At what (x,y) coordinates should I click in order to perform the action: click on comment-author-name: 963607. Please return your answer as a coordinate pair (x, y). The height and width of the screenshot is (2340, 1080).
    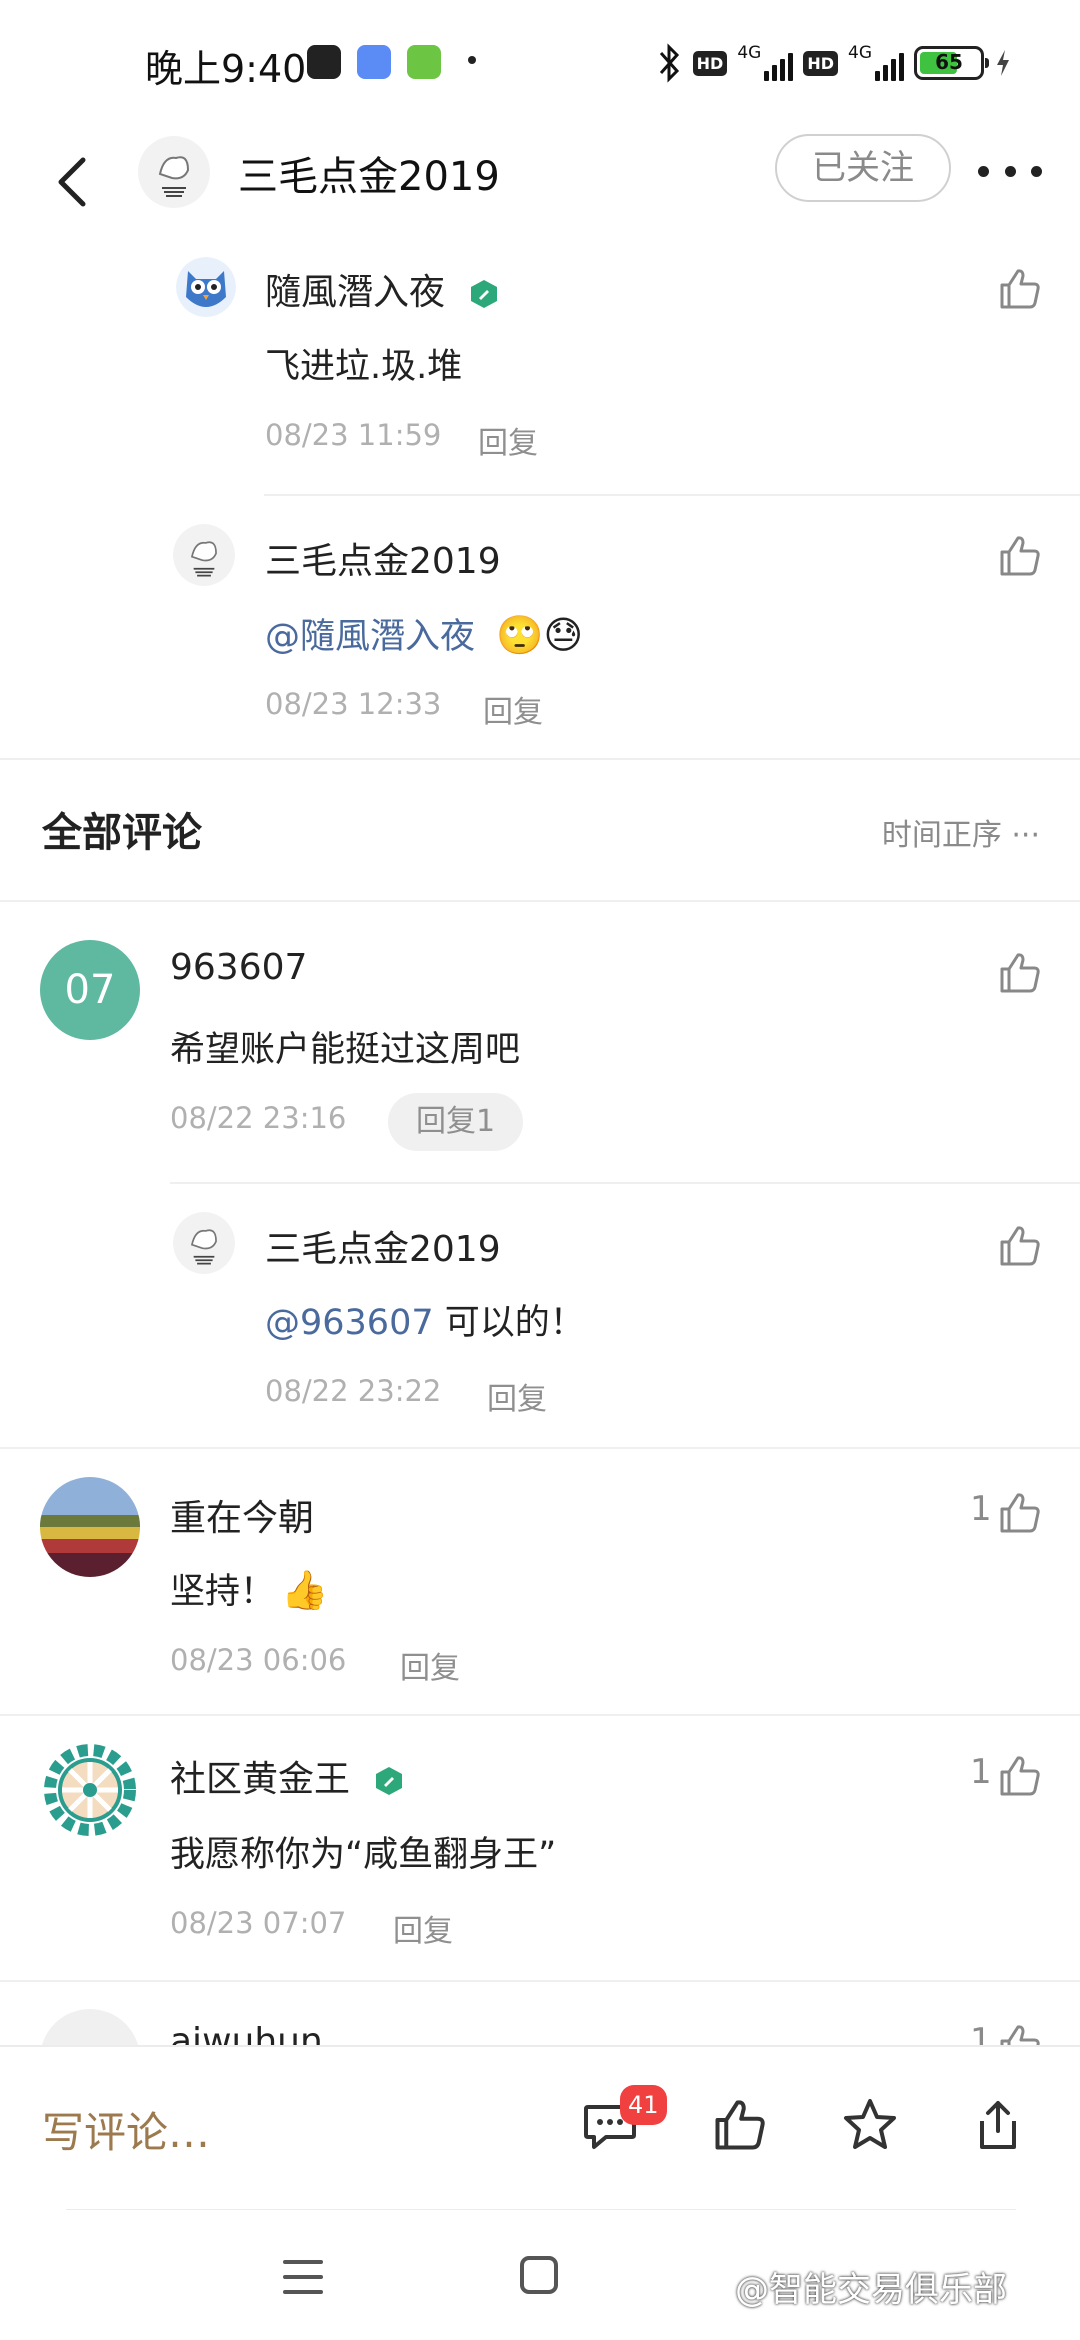
    Looking at the image, I should click on (238, 967).